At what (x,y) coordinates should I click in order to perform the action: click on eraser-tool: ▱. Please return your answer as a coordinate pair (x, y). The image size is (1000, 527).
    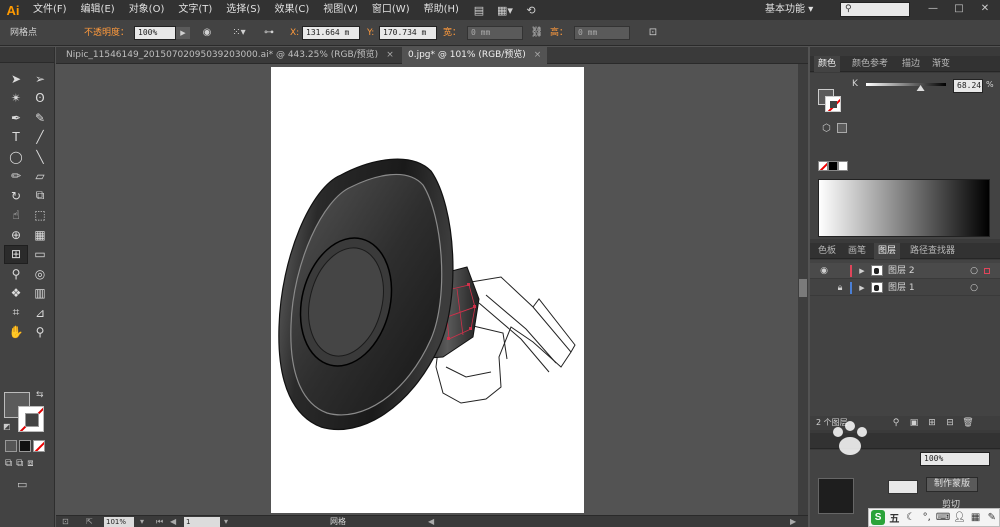
    Looking at the image, I should click on (40, 177).